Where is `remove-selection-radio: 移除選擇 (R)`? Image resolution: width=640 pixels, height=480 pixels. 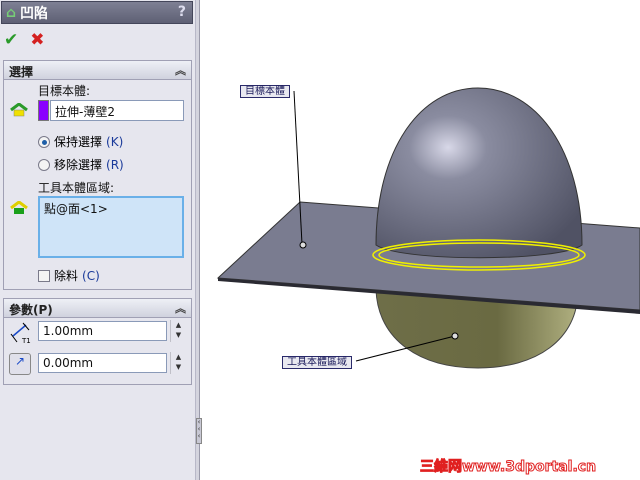
remove-selection-radio: 移除選擇 (R) is located at coordinates (81, 164).